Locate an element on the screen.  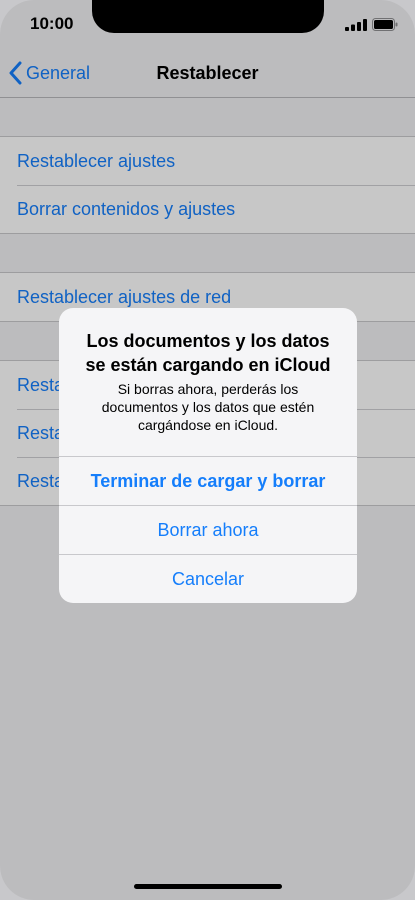
home-indicator is located at coordinates (208, 886).